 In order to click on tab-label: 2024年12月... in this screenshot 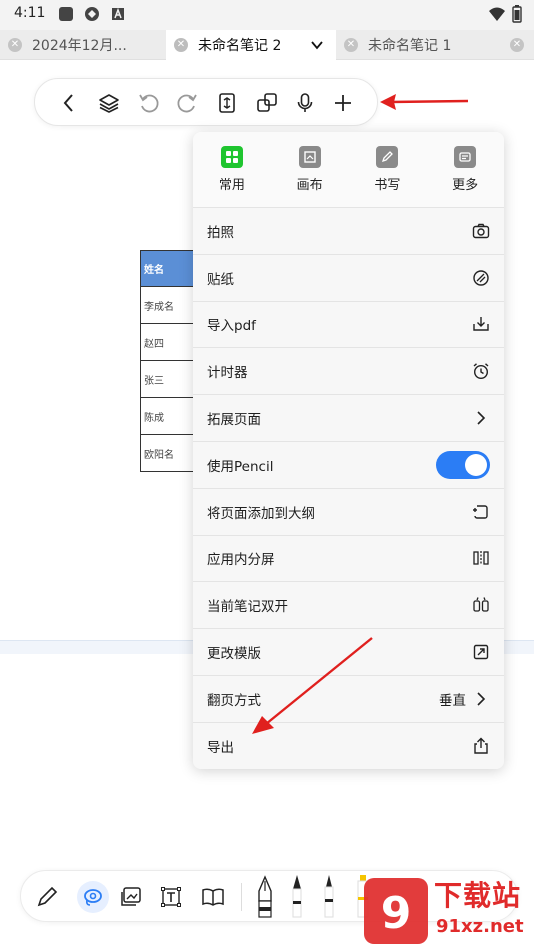, I will do `click(79, 46)`.